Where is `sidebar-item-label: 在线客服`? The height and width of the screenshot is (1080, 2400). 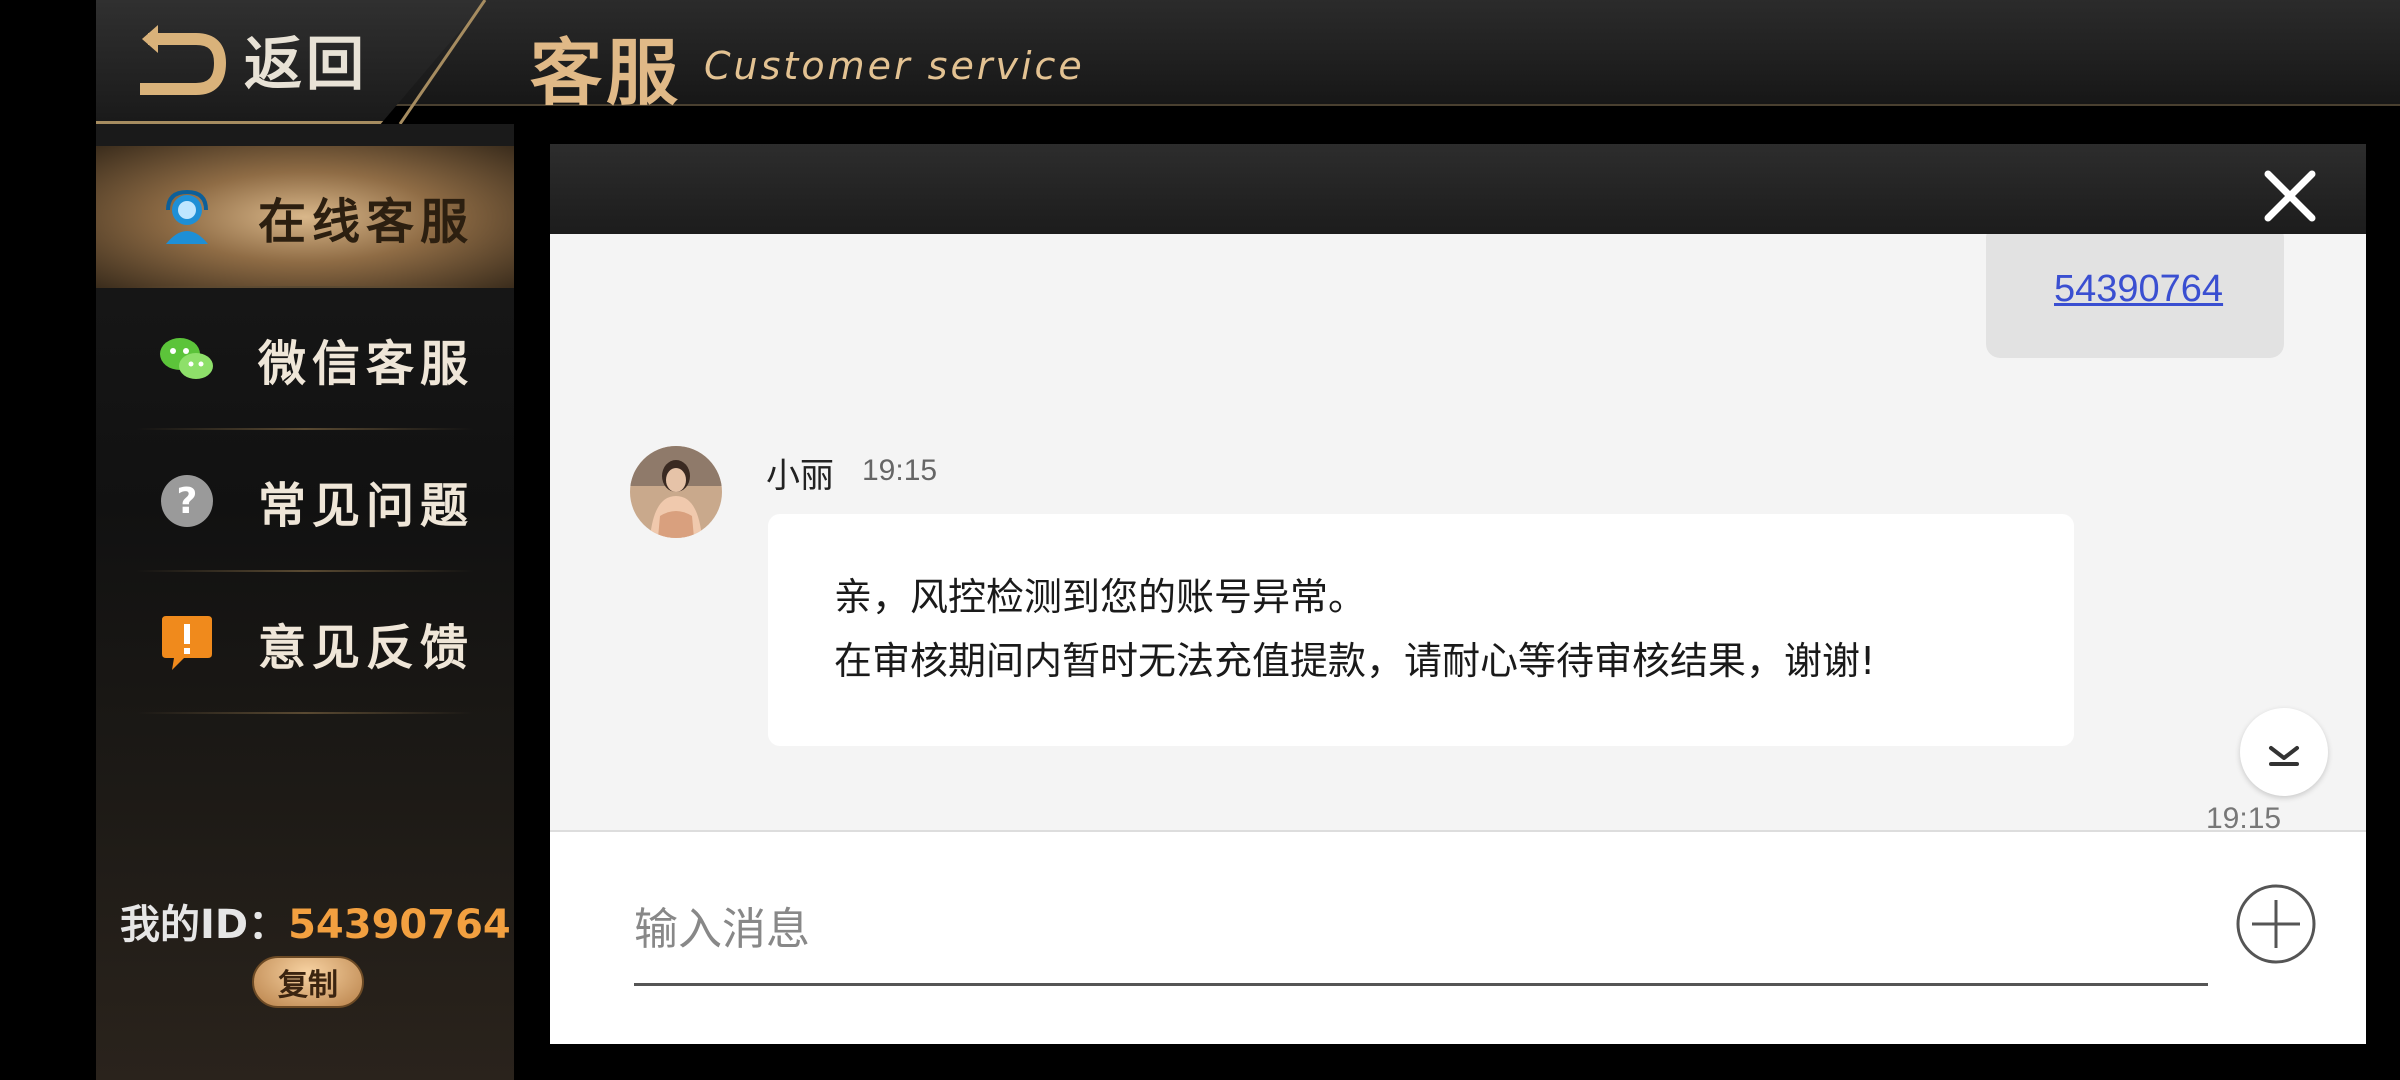 sidebar-item-label: 在线客服 is located at coordinates (366, 222).